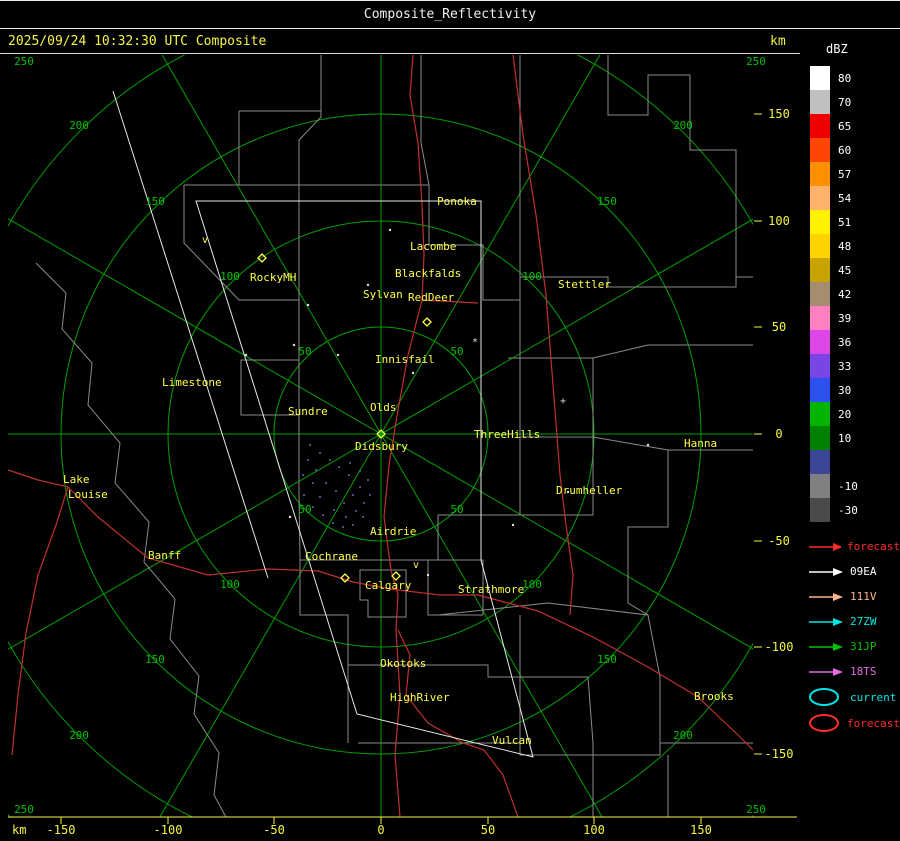 This screenshot has width=900, height=841. I want to click on place-label: Banff, so click(164, 555).